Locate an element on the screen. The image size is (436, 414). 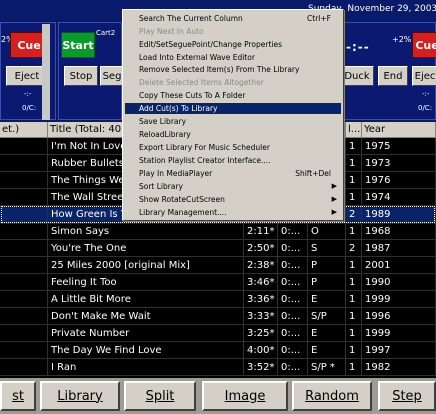
cell-len: 3:25* is located at coordinates (261, 333).